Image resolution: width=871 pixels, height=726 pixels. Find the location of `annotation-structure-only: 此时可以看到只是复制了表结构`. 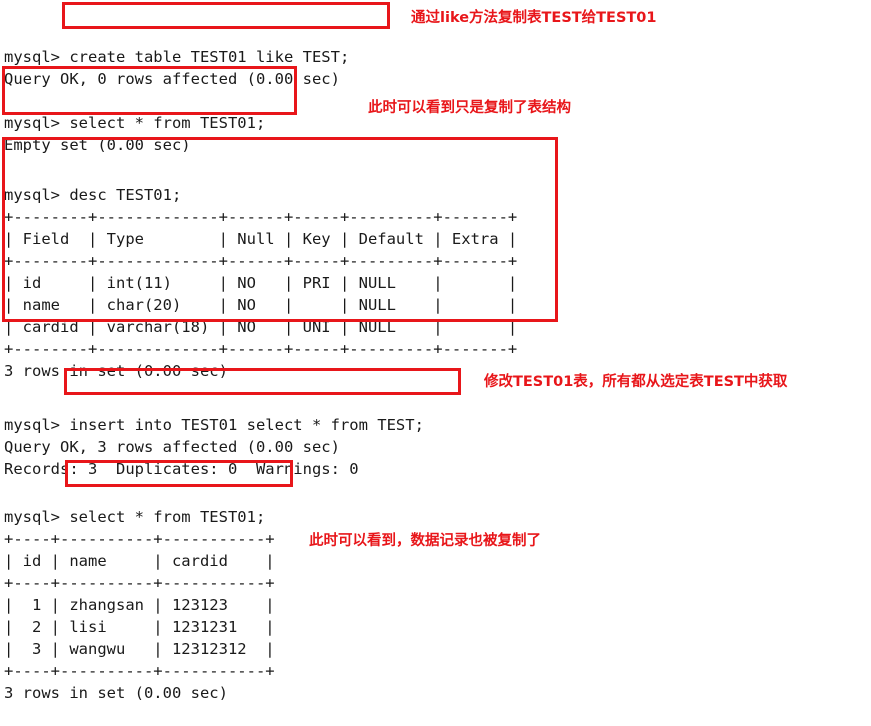

annotation-structure-only: 此时可以看到只是复制了表结构 is located at coordinates (469, 108).